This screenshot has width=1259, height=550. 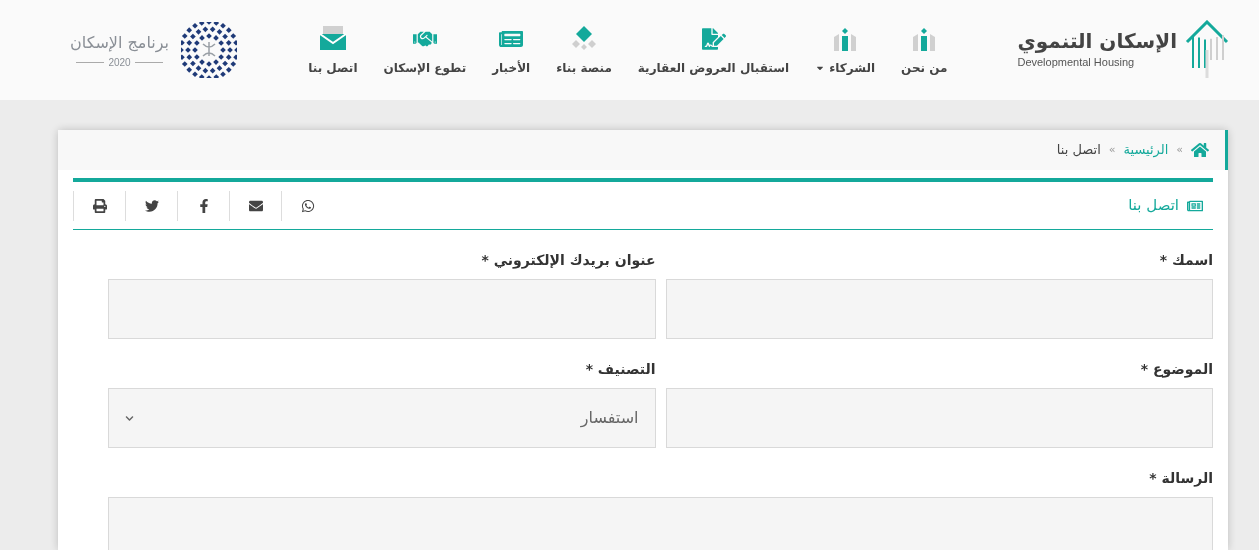 I want to click on nav-item: الأخبار, so click(x=511, y=50).